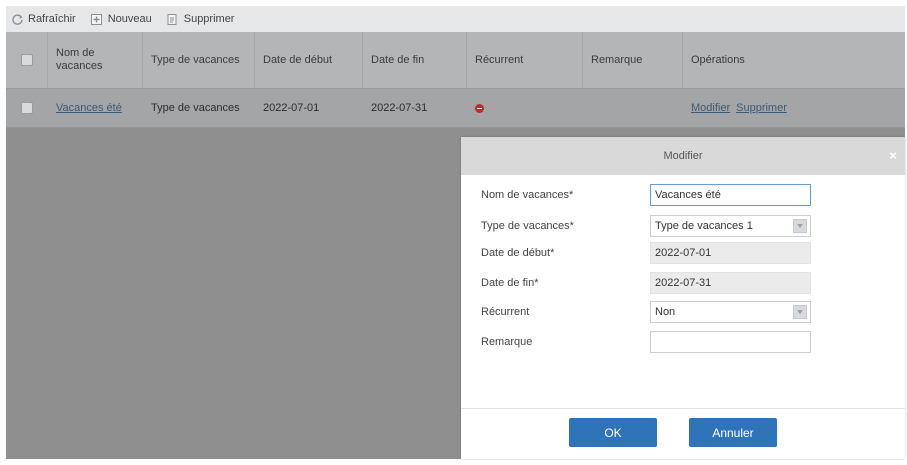  I want to click on recurrent-select: Non, so click(730, 312).